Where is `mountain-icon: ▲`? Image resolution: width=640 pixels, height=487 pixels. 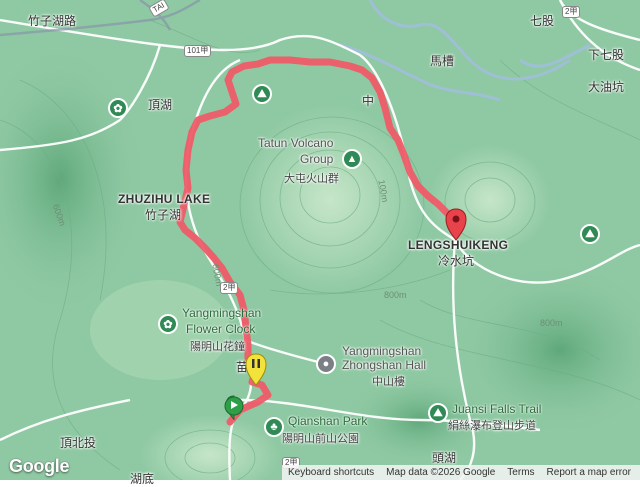
mountain-icon: ▲ is located at coordinates (352, 159).